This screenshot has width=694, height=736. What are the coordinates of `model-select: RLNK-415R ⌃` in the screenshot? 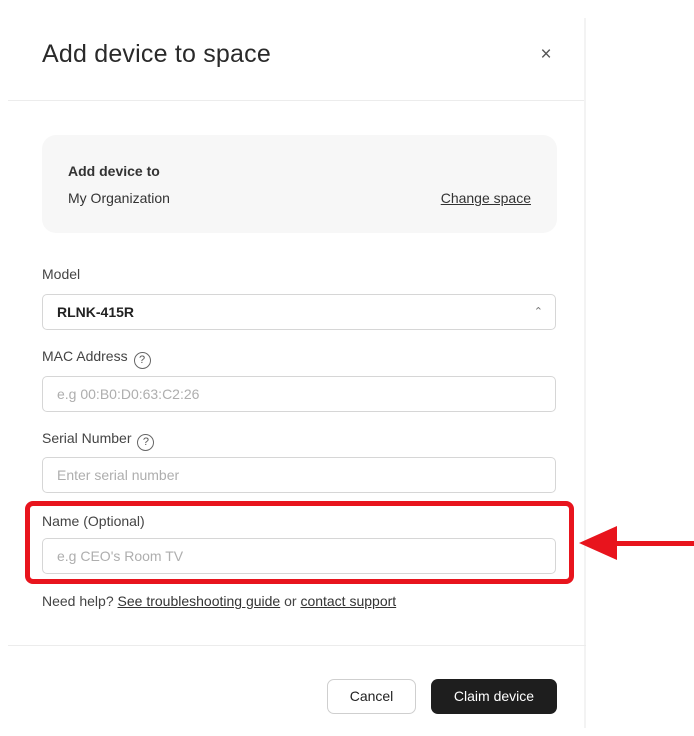 It's located at (299, 312).